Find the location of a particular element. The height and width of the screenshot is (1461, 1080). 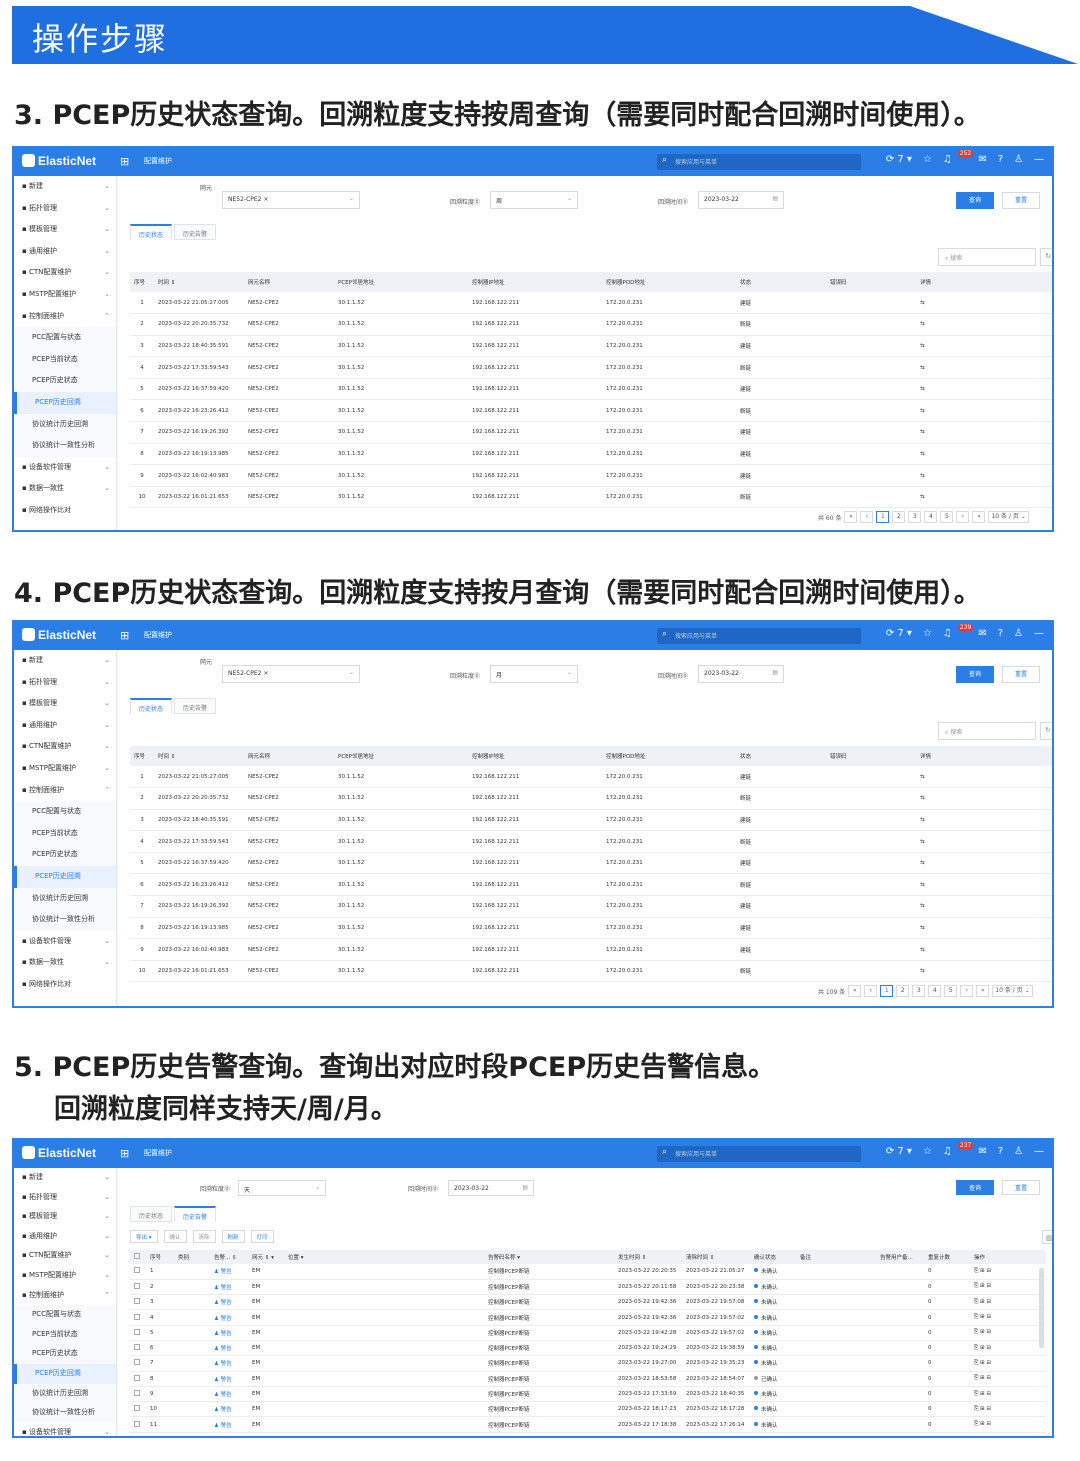

column-header: 类别 is located at coordinates (192, 1257).